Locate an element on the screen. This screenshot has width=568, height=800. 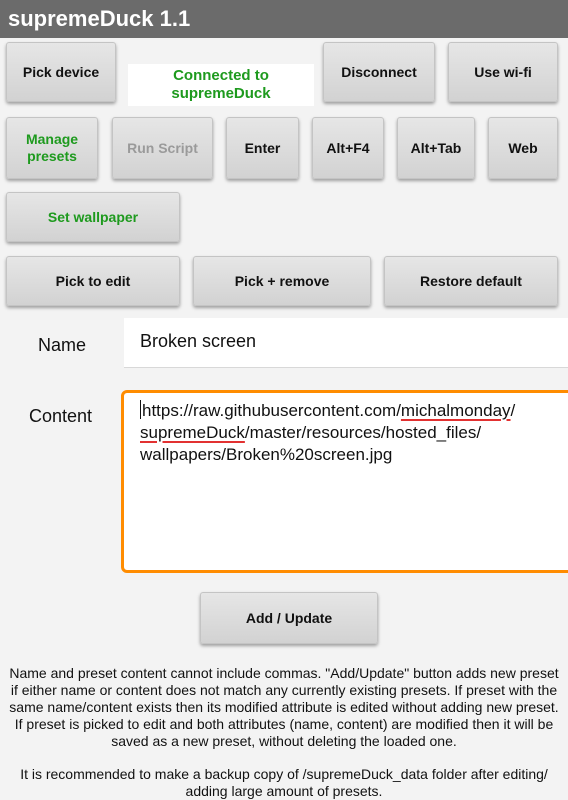
text-cursor is located at coordinates (140, 409).